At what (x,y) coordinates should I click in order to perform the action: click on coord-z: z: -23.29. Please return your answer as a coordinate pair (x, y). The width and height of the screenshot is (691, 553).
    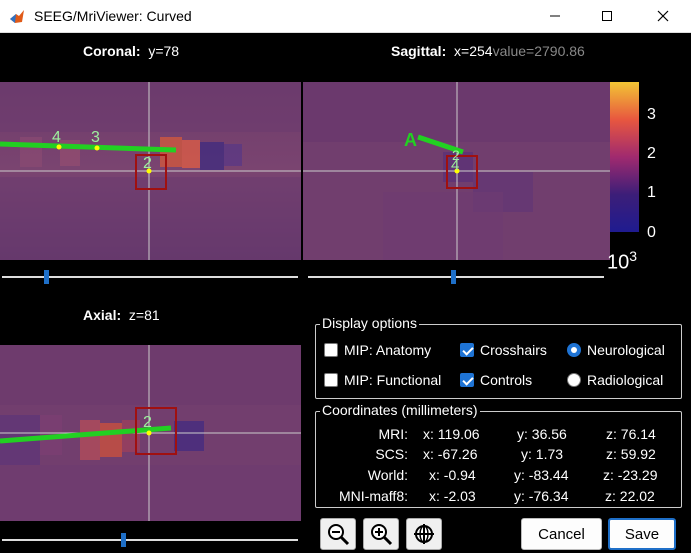
    Looking at the image, I should click on (630, 475).